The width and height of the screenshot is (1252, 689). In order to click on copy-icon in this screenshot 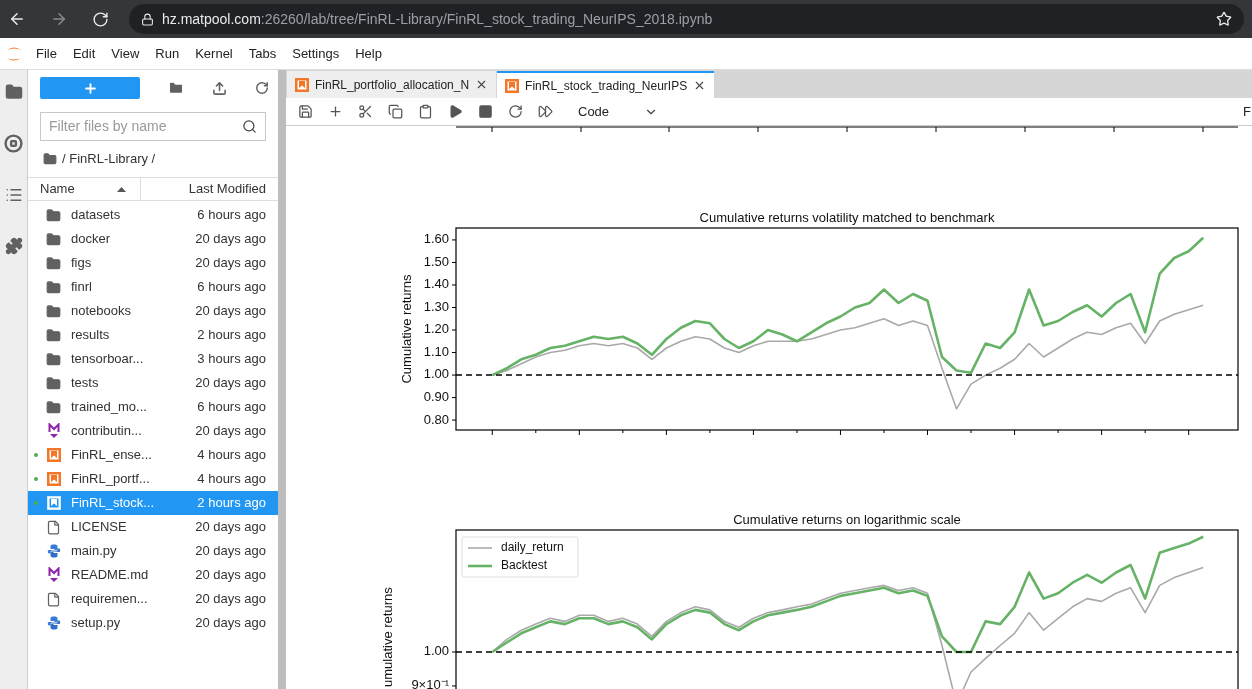, I will do `click(395, 111)`.